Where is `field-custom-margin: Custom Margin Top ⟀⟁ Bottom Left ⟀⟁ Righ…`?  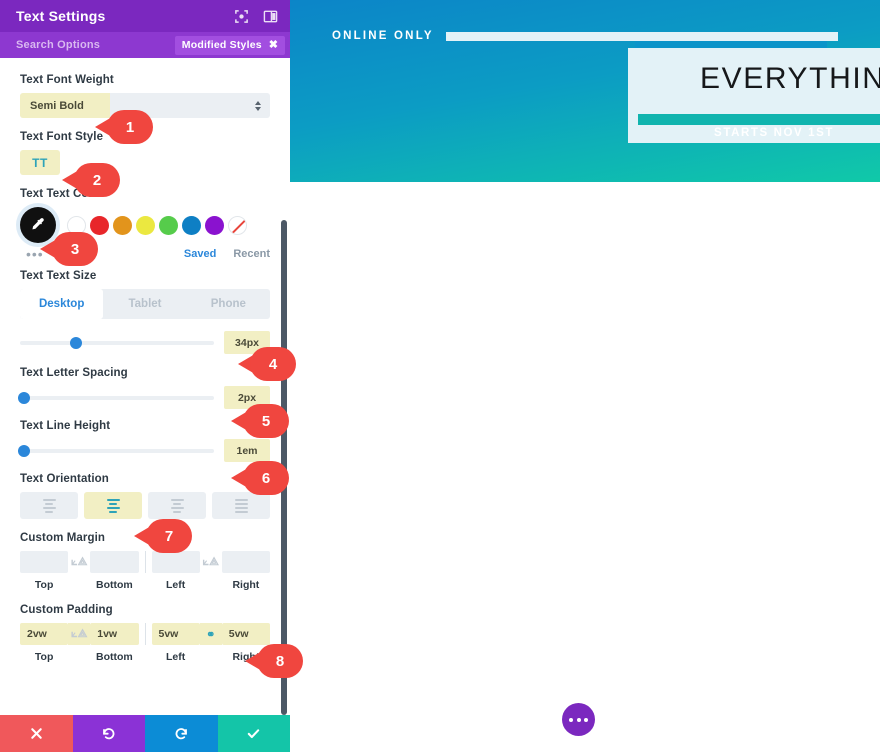 field-custom-margin: Custom Margin Top ⟀⟁ Bottom Left ⟀⟁ Righ… is located at coordinates (145, 561).